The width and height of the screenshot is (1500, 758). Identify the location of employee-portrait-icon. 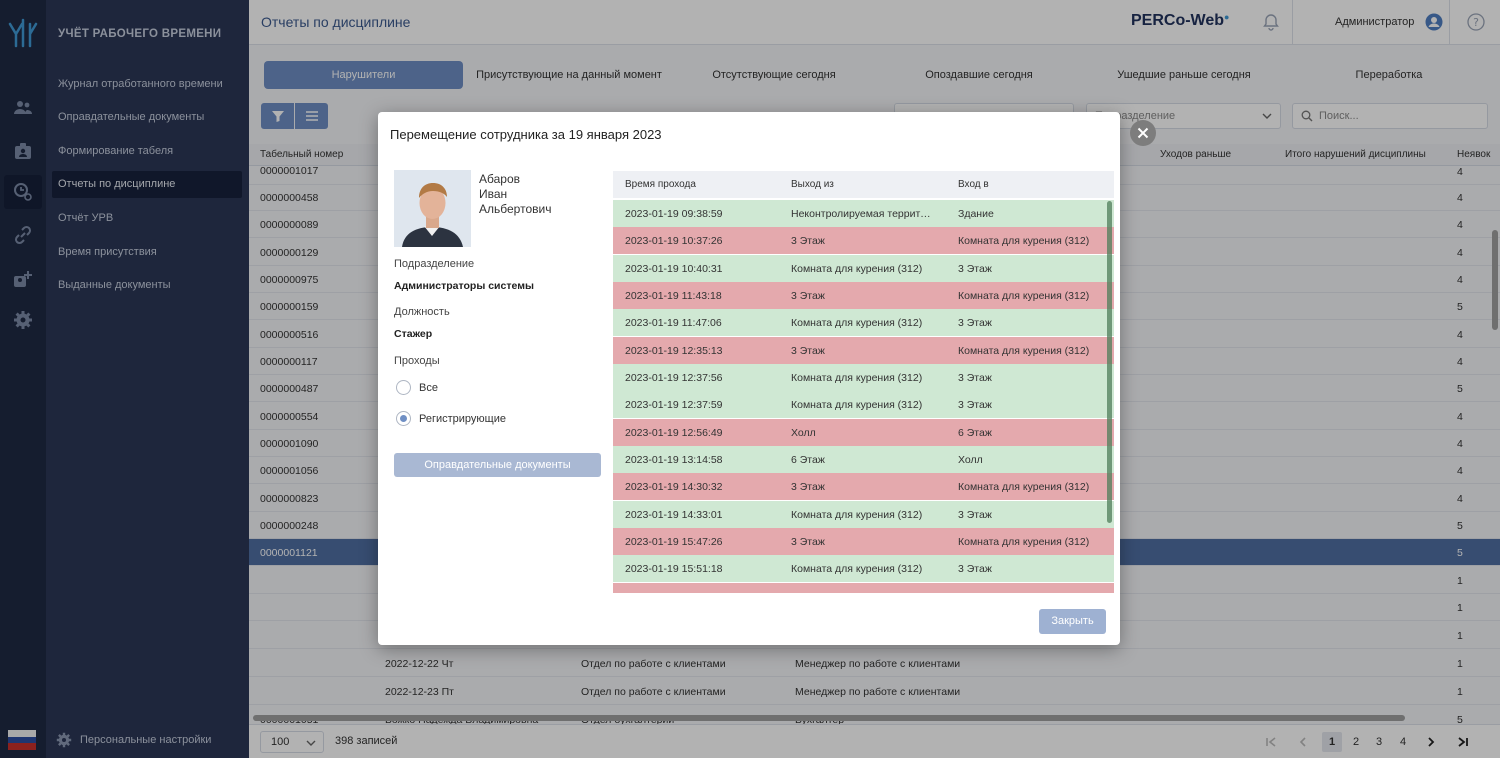
(432, 208).